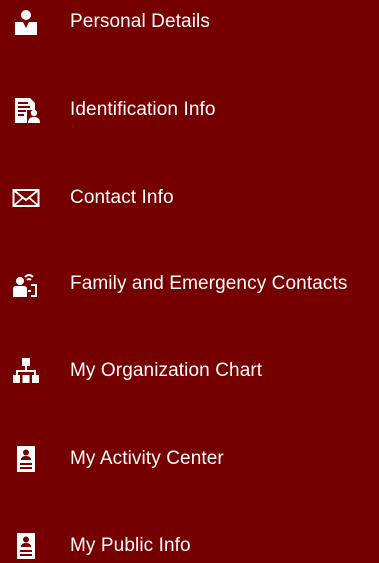 The image size is (379, 563). I want to click on menu-item-my-organization-chart: My Organization Chart, so click(189, 371).